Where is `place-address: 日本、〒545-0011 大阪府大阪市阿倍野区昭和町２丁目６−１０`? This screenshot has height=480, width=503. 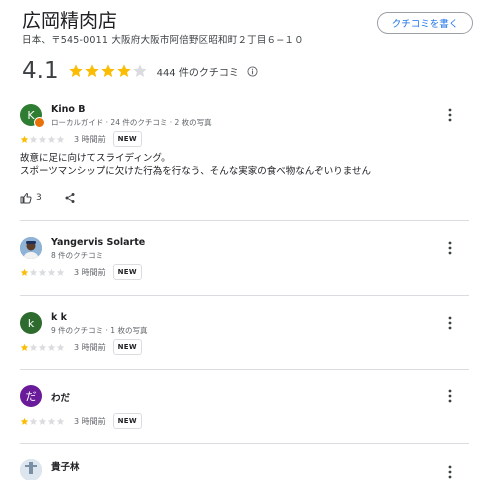
place-address: 日本、〒545-0011 大阪府大阪市阿倍野区昭和町２丁目６−１０ is located at coordinates (163, 40).